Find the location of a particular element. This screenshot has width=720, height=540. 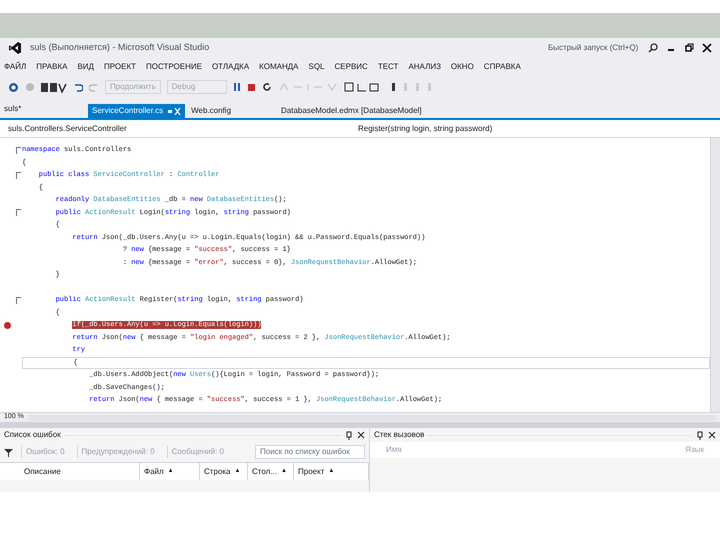

pause-icon is located at coordinates (236, 87).